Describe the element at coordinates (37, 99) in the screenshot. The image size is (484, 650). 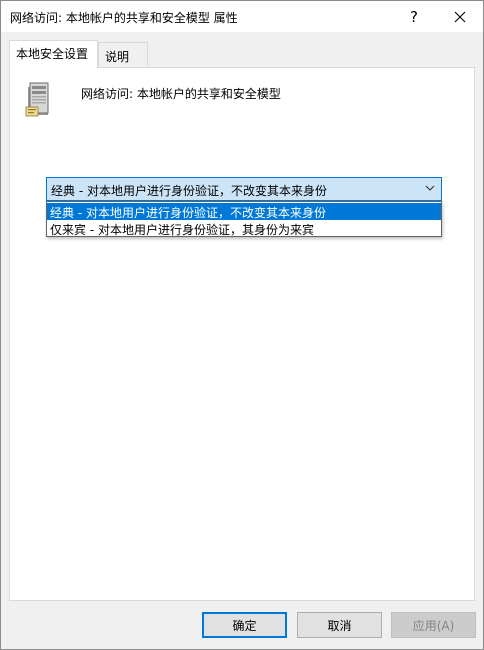
I see `server-policy-icon` at that location.